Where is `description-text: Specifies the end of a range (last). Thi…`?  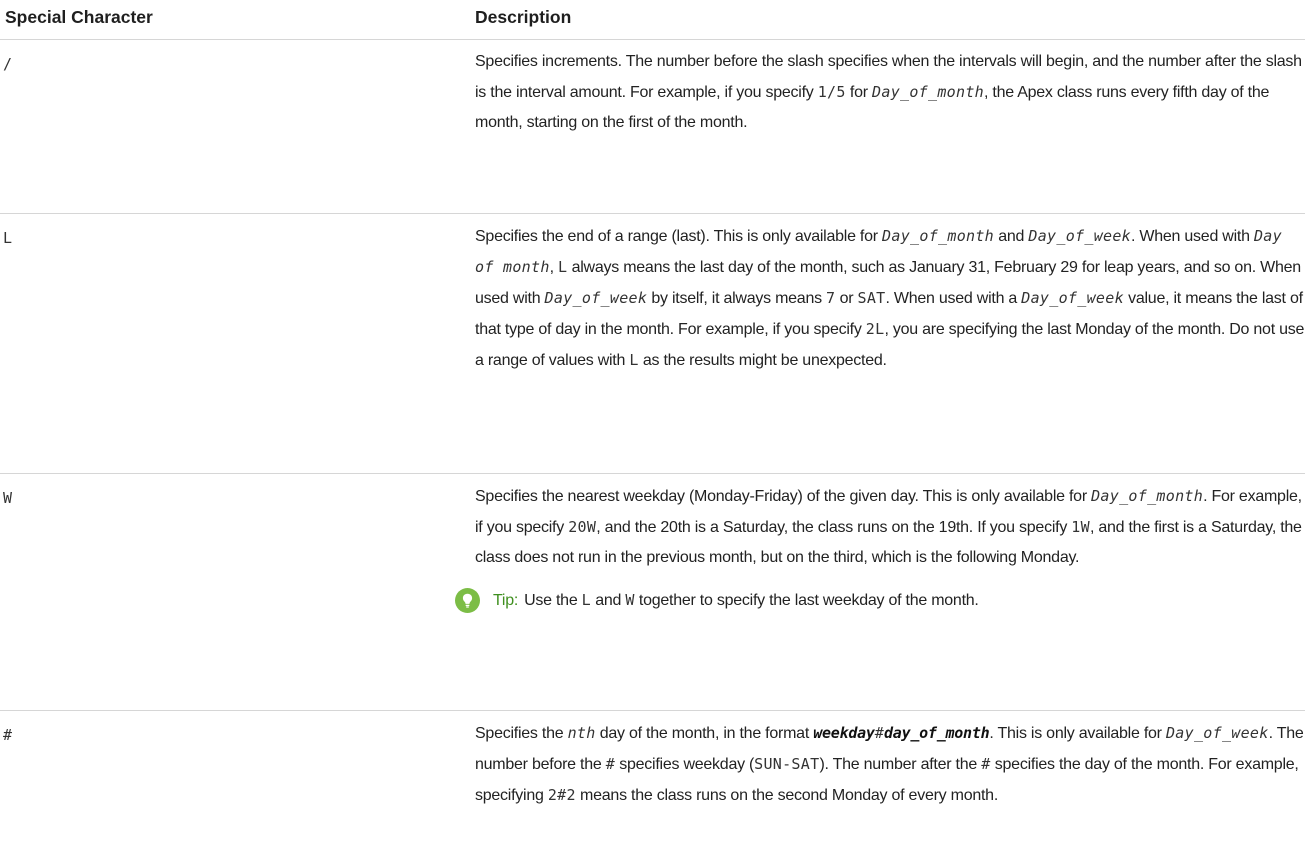
description-text: Specifies the end of a range (last). Thi… is located at coordinates (890, 298).